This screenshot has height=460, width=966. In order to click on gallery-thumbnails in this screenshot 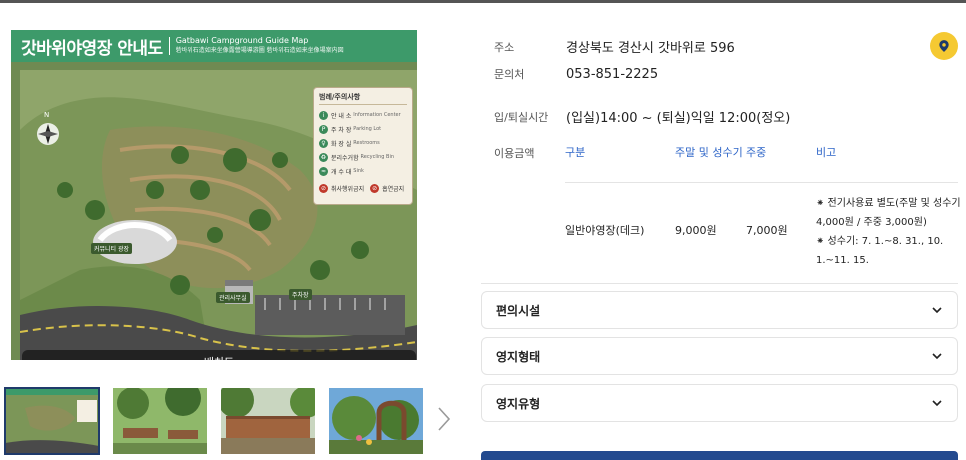, I will do `click(213, 421)`.